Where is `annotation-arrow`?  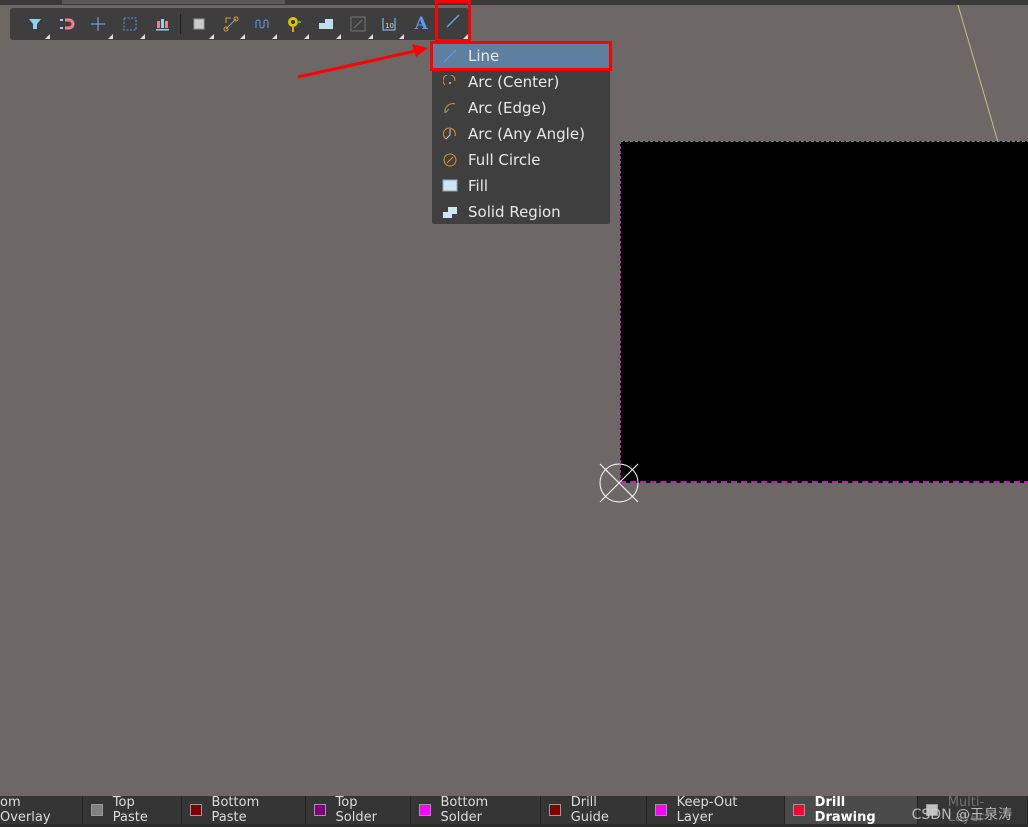 annotation-arrow is located at coordinates (359, 63).